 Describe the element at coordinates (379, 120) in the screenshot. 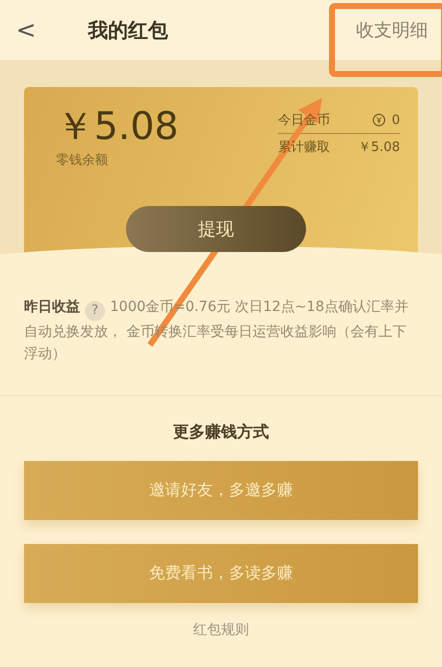

I see `coin-icon` at that location.